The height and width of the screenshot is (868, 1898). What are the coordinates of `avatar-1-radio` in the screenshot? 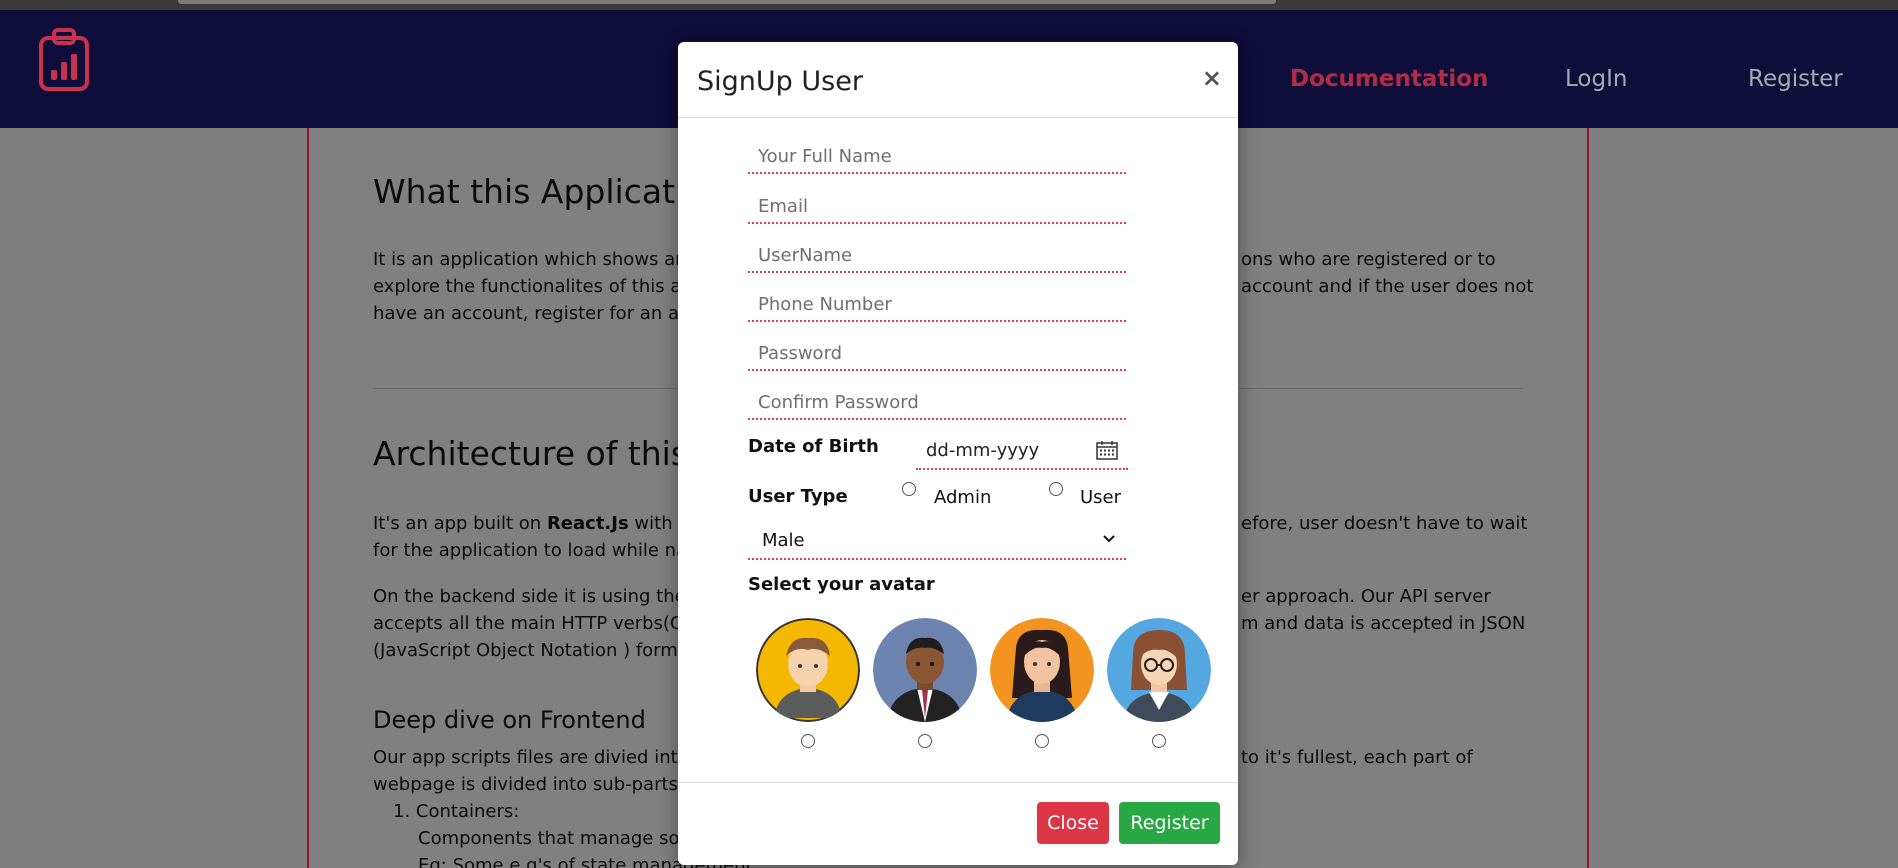 It's located at (808, 741).